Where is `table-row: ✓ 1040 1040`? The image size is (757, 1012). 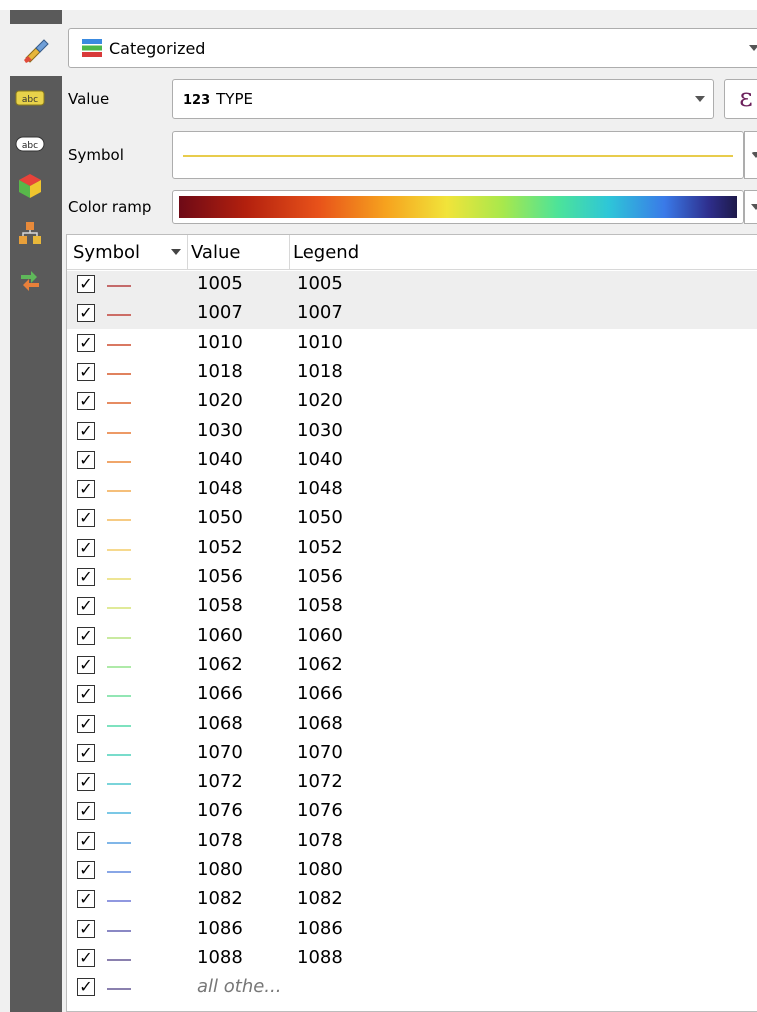 table-row: ✓ 1040 1040 is located at coordinates (412, 461).